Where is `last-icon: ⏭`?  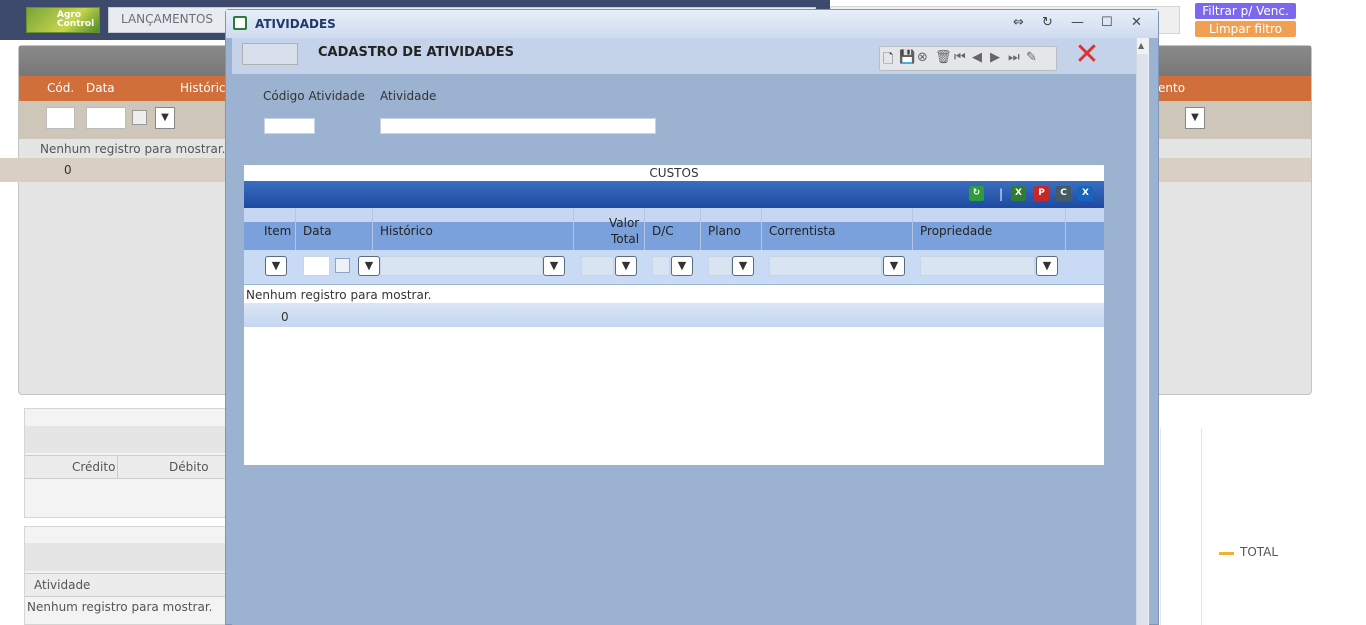 last-icon: ⏭ is located at coordinates (1014, 57).